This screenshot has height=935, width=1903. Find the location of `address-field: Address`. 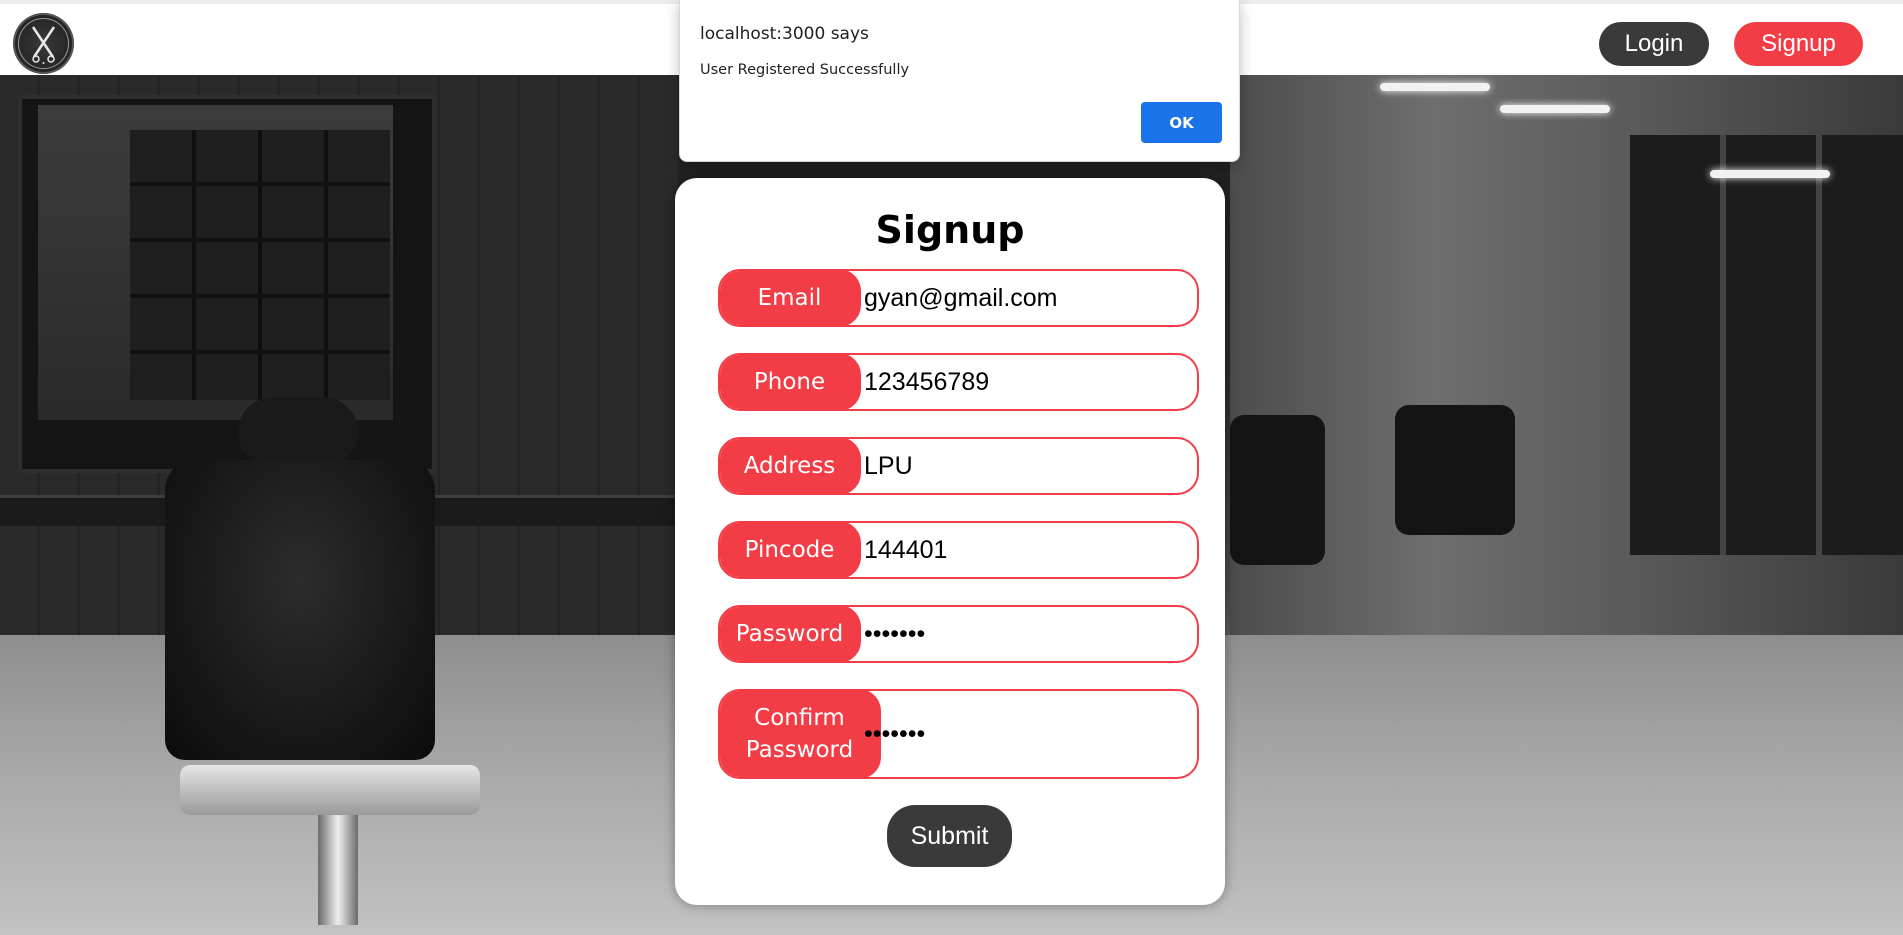

address-field: Address is located at coordinates (958, 466).